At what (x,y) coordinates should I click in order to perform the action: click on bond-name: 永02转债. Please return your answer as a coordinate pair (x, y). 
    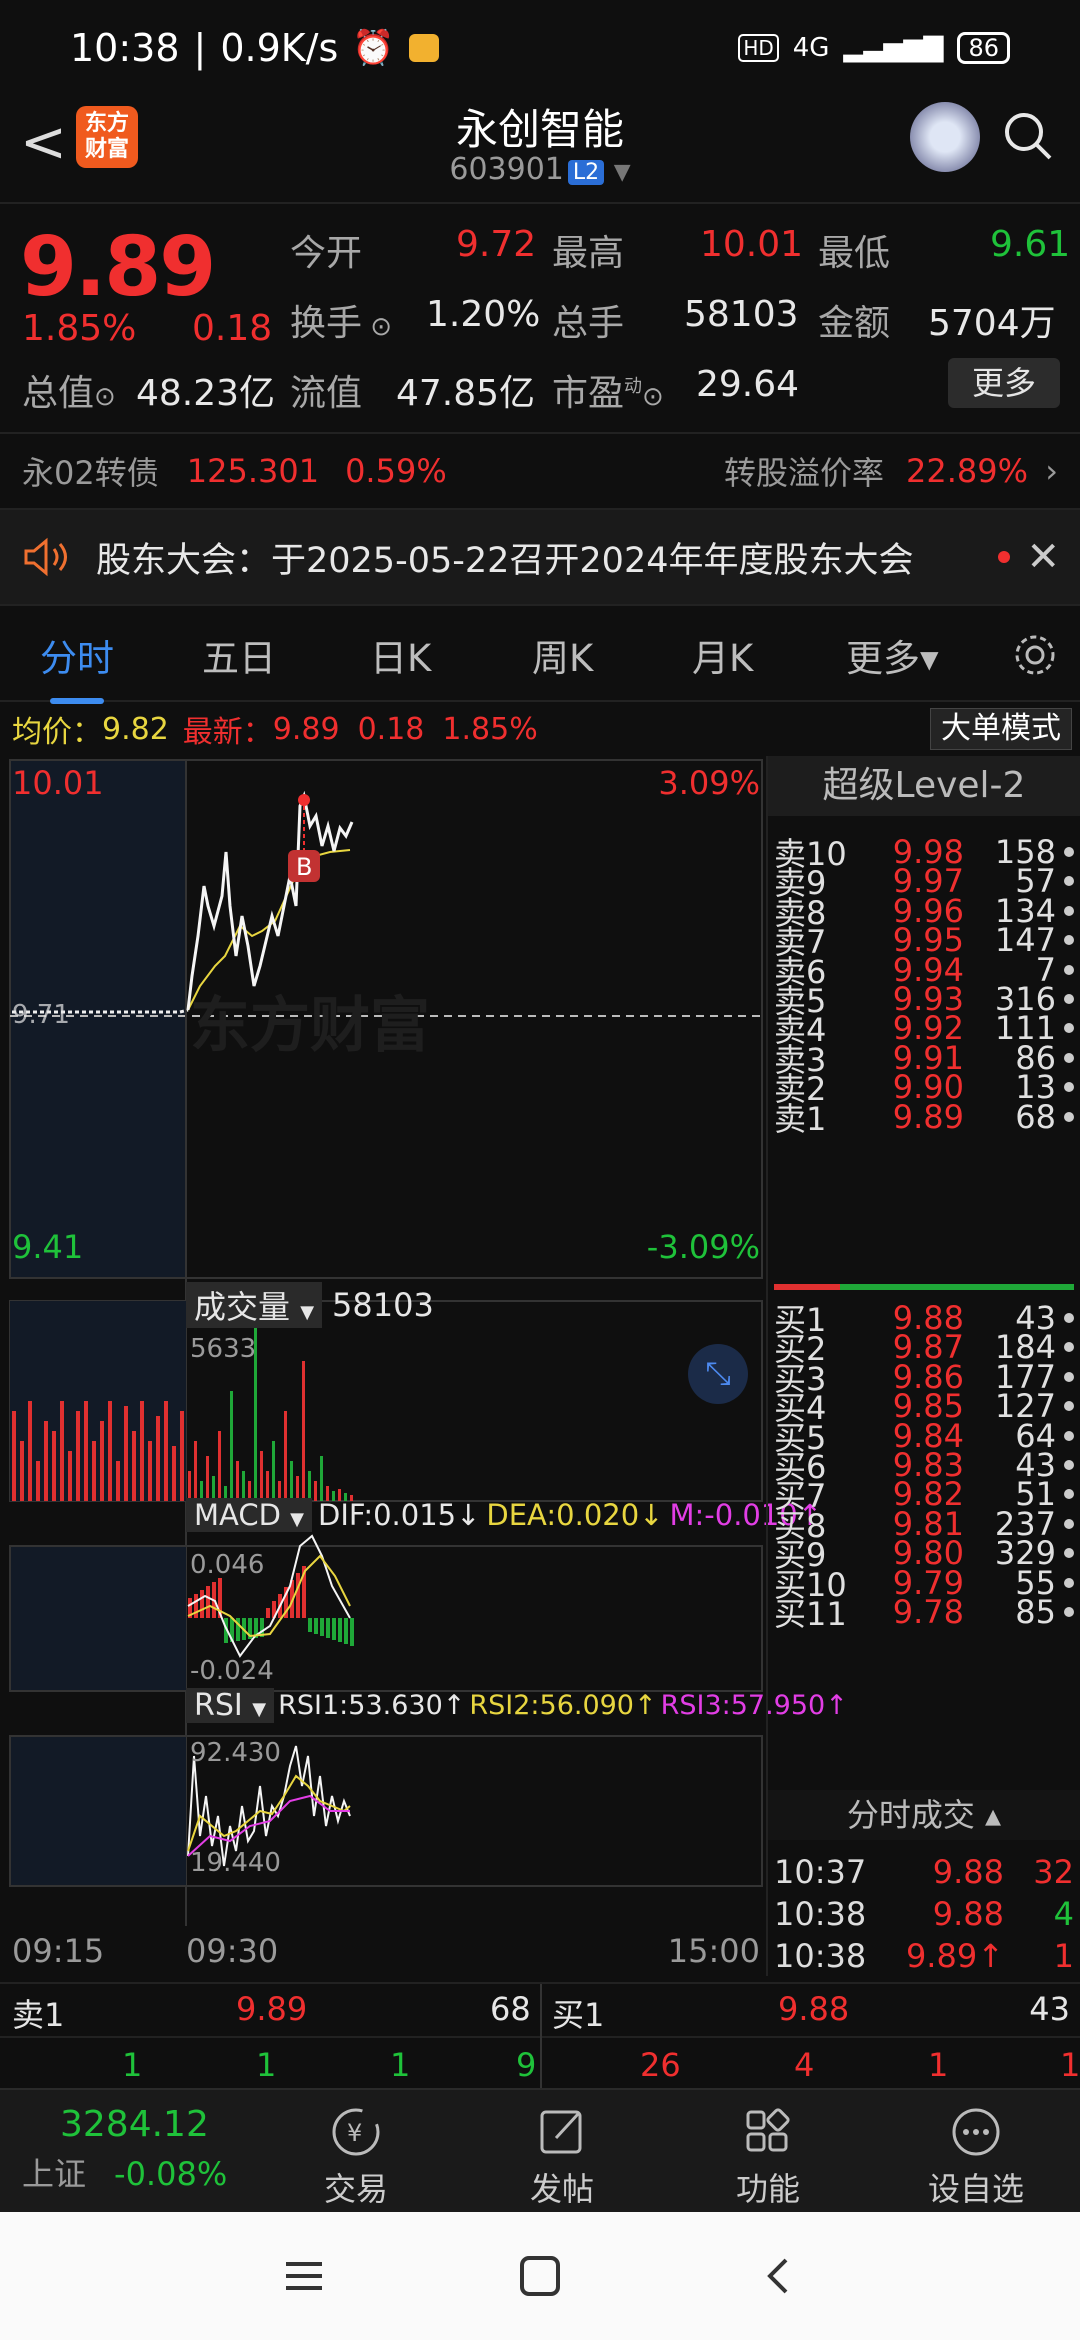
    Looking at the image, I should click on (90, 473).